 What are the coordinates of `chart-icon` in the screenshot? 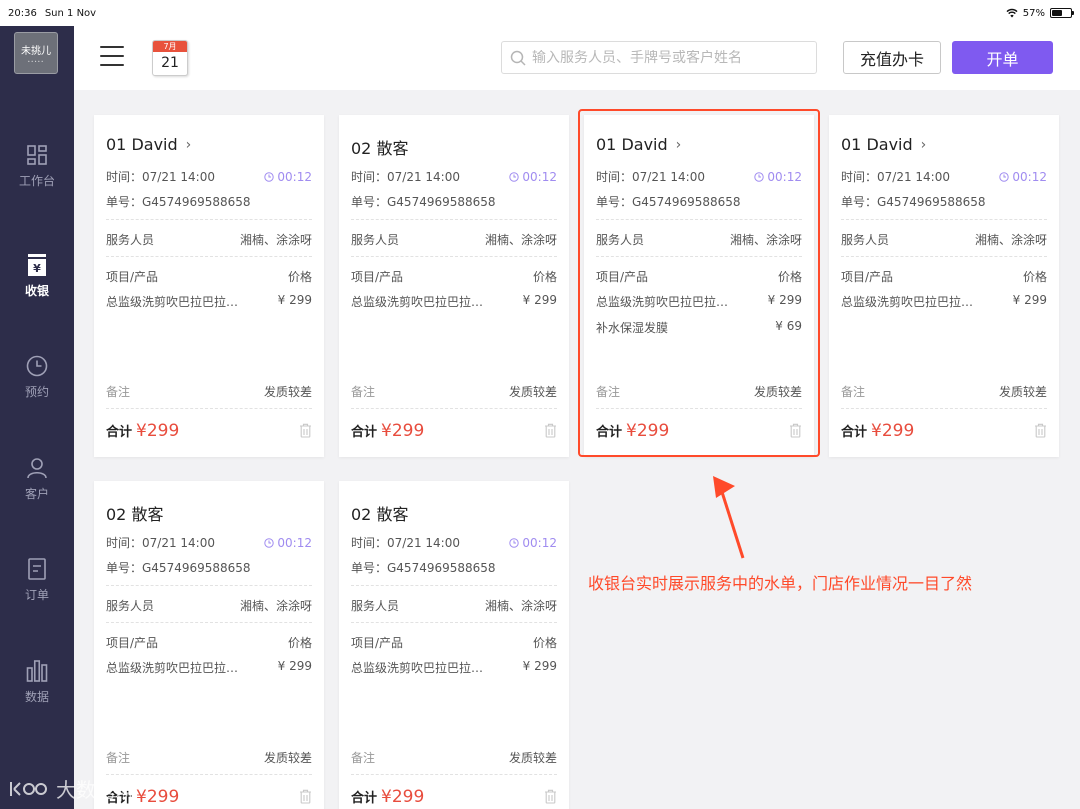 It's located at (37, 671).